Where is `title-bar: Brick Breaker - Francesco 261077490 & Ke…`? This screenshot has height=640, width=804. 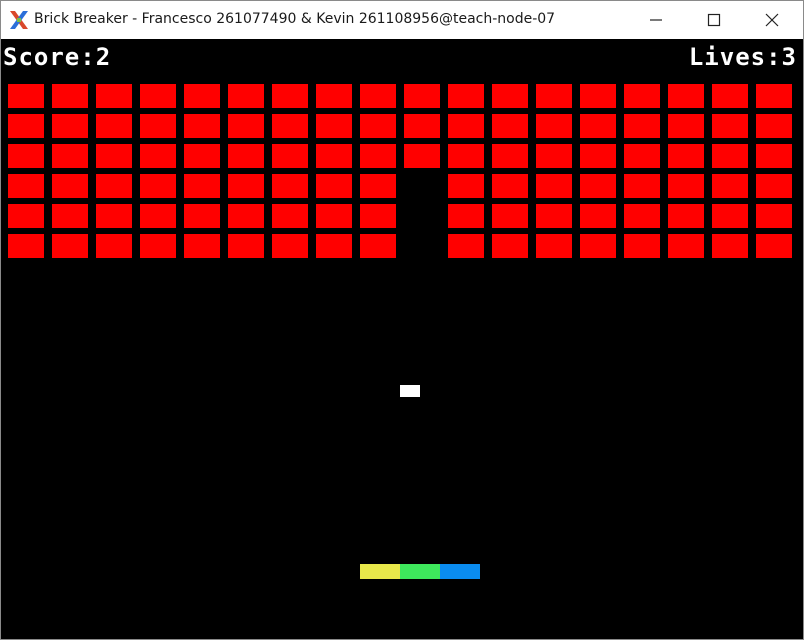 title-bar: Brick Breaker - Francesco 261077490 & Ke… is located at coordinates (402, 20).